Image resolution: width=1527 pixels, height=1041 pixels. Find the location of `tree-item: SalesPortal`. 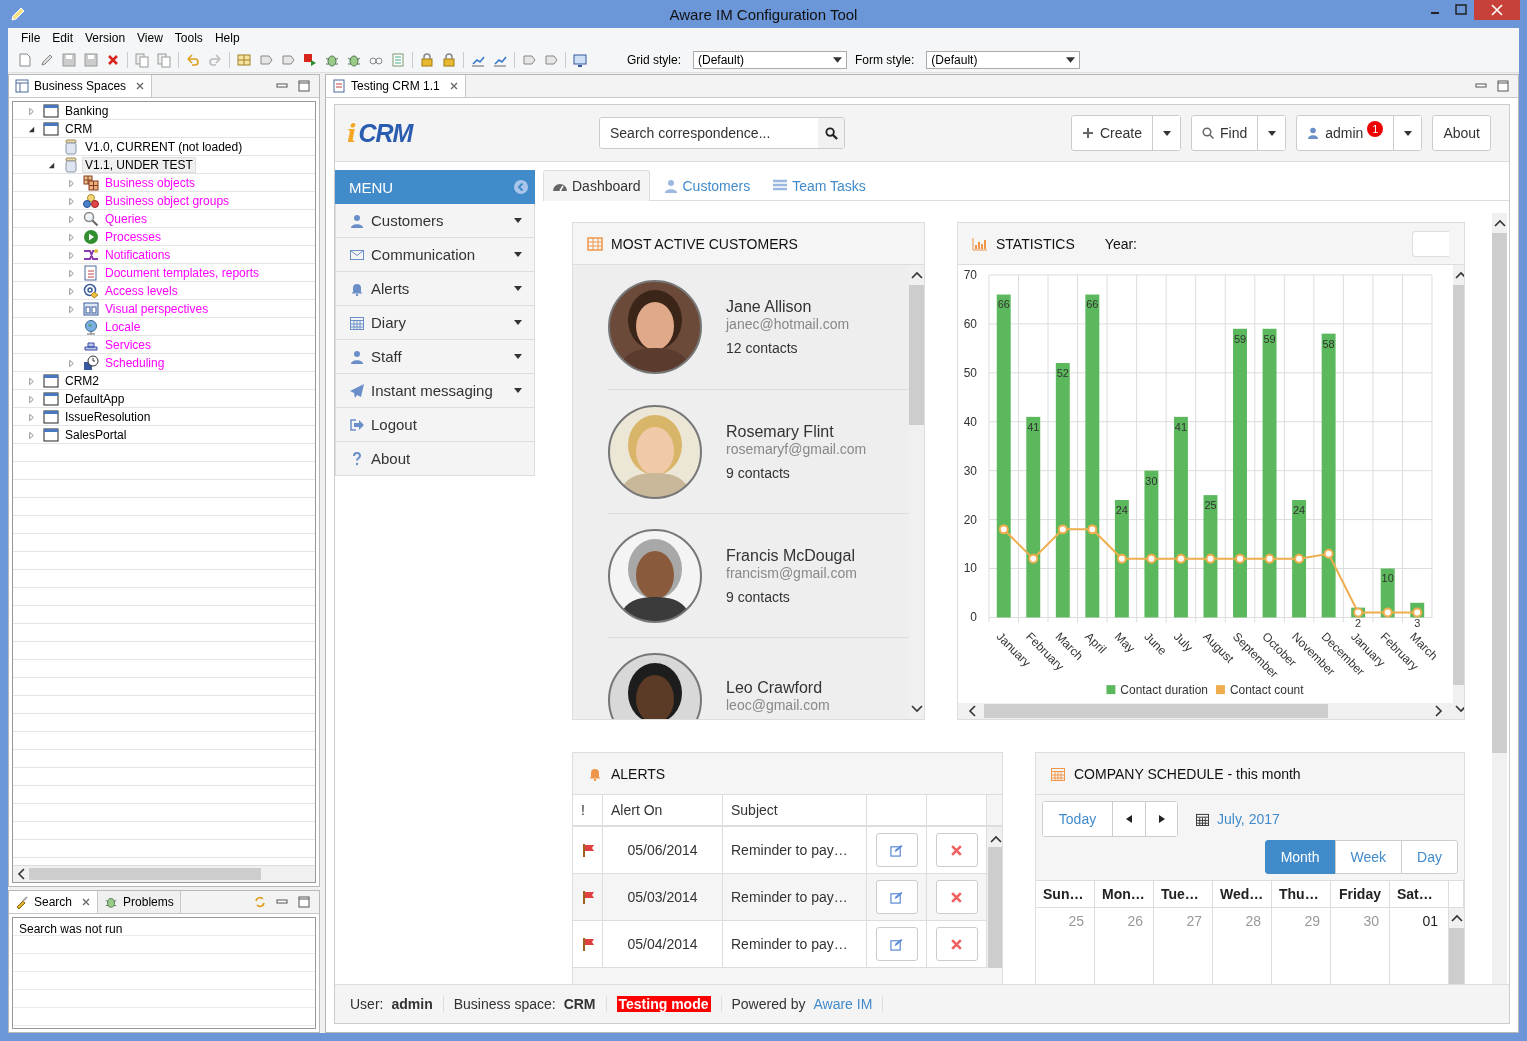

tree-item: SalesPortal is located at coordinates (96, 435).